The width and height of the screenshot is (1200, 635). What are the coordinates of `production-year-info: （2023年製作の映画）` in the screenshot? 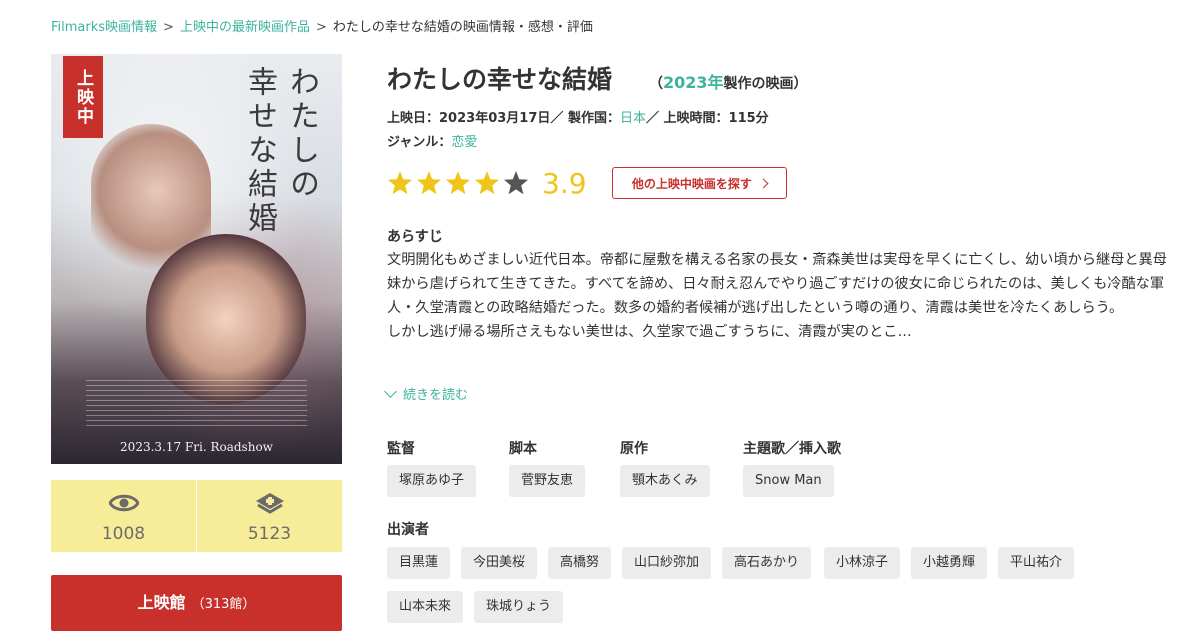 It's located at (728, 81).